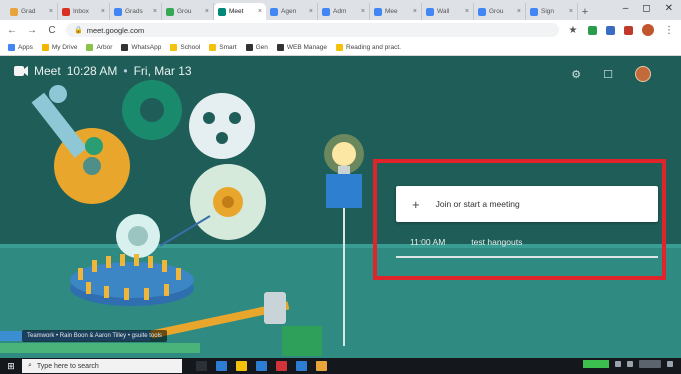  What do you see at coordinates (443, 11) in the screenshot?
I see `tab-label: Wall` at bounding box center [443, 11].